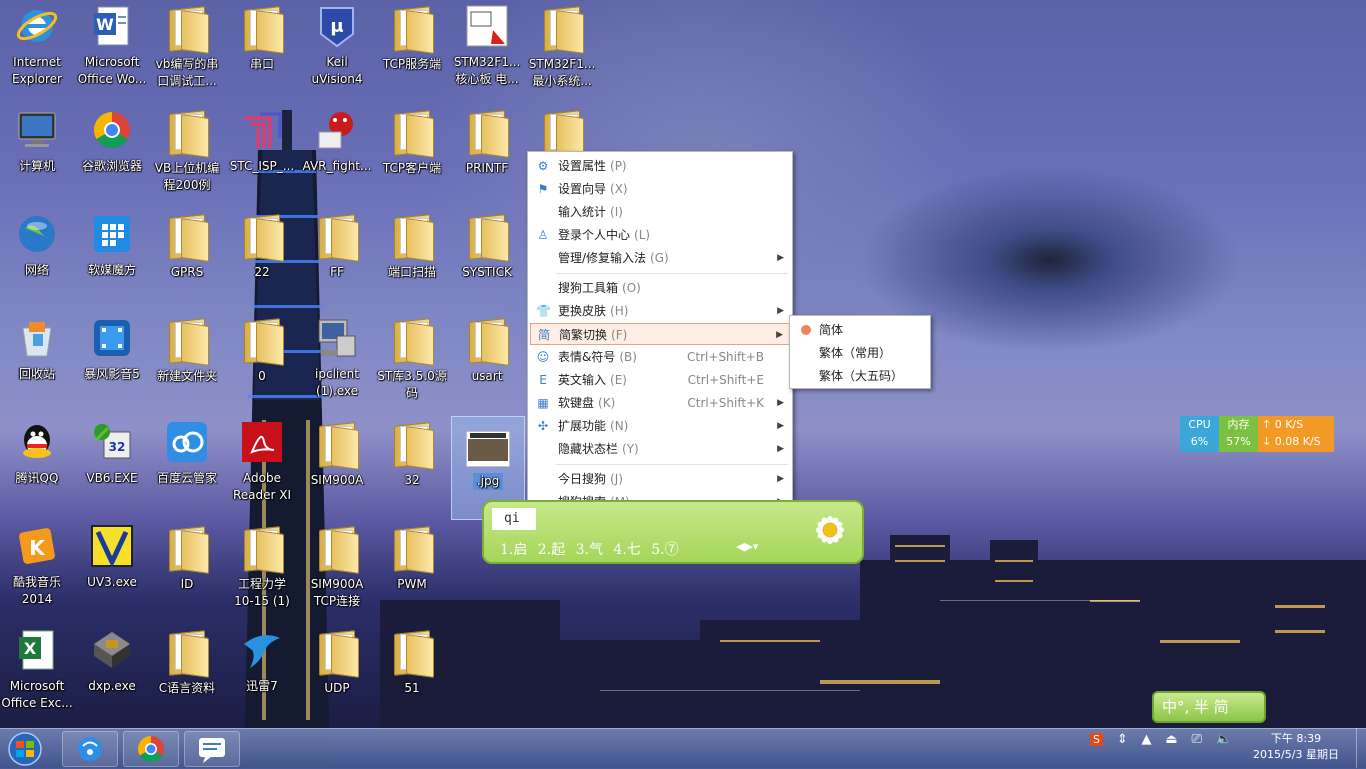 The height and width of the screenshot is (769, 1366). Describe the element at coordinates (412, 676) in the screenshot. I see `desktop-icon-folder: 51` at that location.